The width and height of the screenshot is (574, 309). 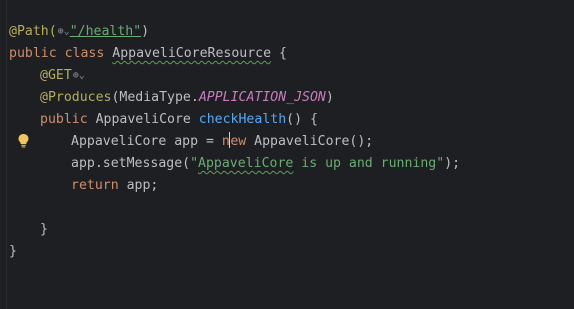 I want to click on path-annotation: @Path(, so click(x=33, y=31).